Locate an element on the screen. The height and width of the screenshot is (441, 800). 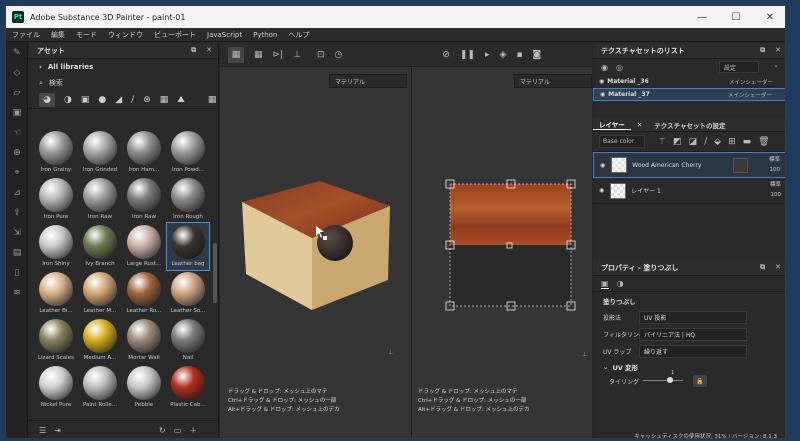
asset-tile: Ivy Branch is located at coordinates (100, 246).